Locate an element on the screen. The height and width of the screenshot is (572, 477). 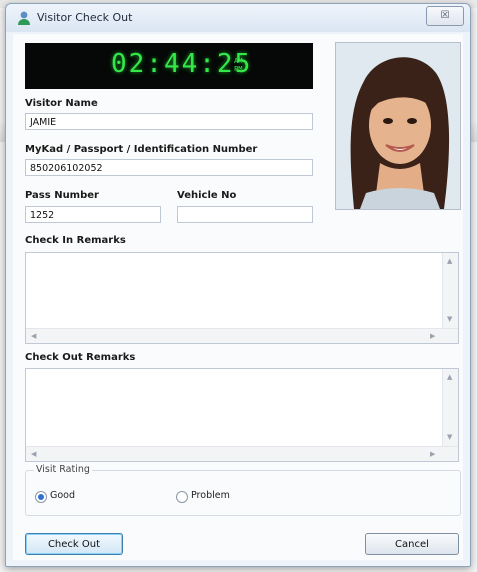
check-out-horizontal-scrollbar: ◀ ▶ is located at coordinates (242, 453).